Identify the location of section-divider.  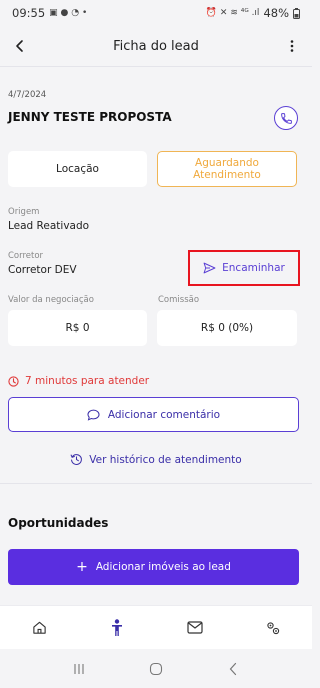
(156, 483).